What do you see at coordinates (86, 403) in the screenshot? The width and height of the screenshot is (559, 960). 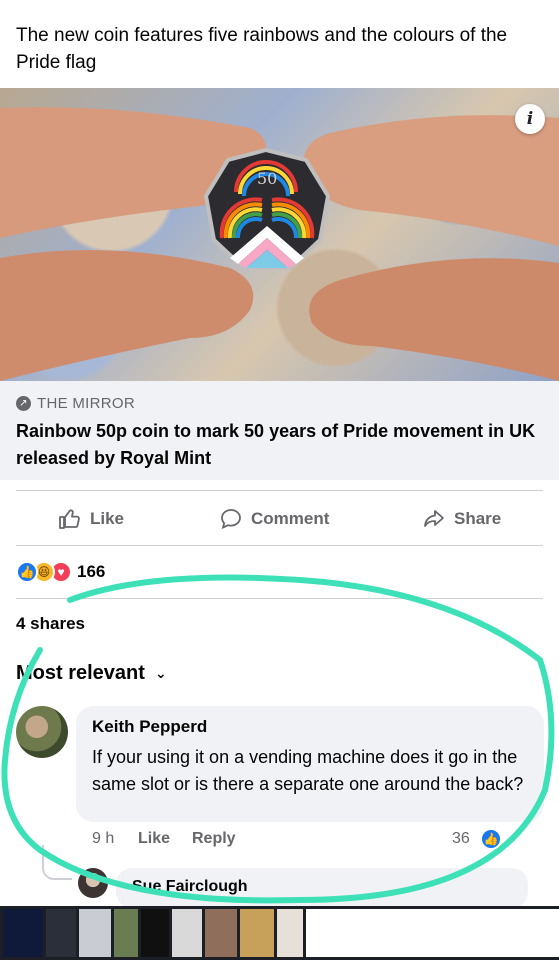 I see `link-source-label: THE MIRROR` at bounding box center [86, 403].